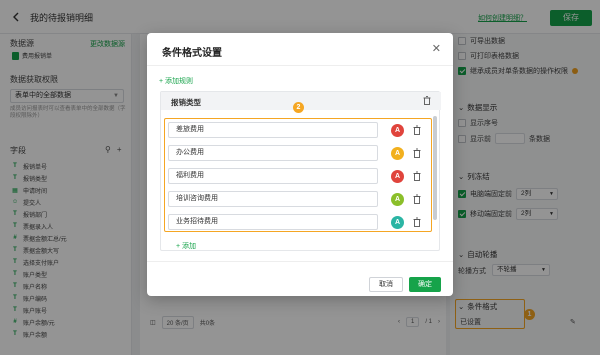 The width and height of the screenshot is (600, 355). Describe the element at coordinates (436, 48) in the screenshot. I see `close-icon: ✕` at that location.